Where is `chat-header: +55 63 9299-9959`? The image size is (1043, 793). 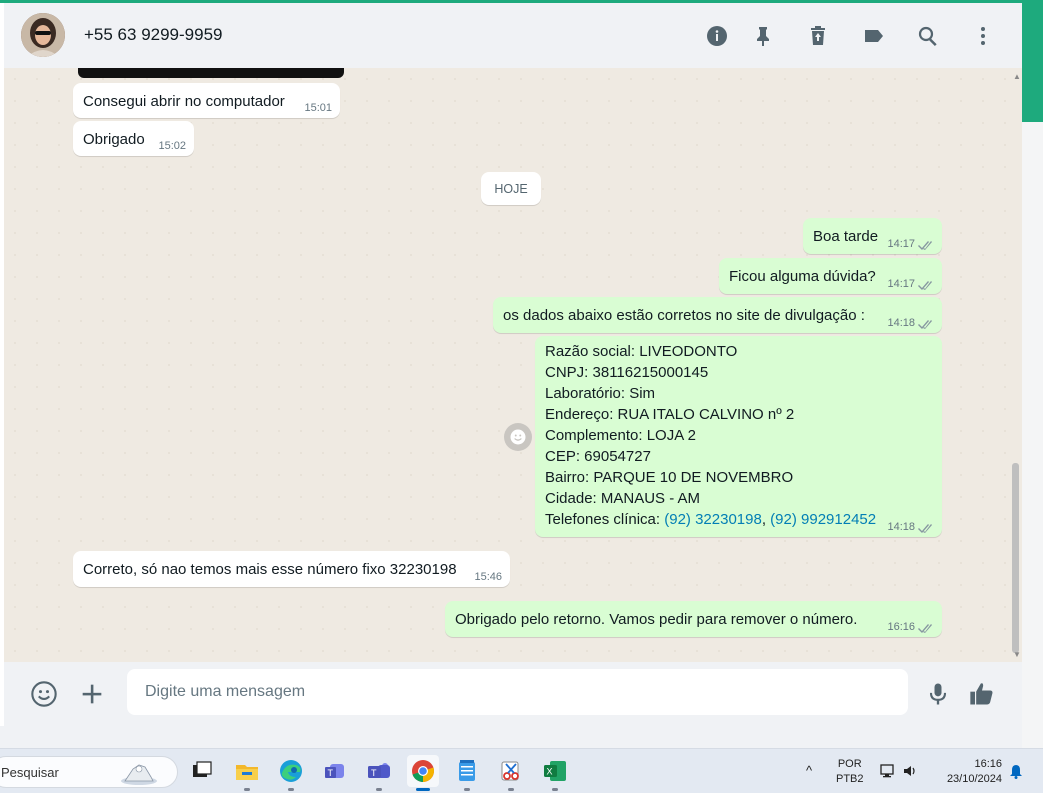 chat-header: +55 63 9299-9959 is located at coordinates (513, 35).